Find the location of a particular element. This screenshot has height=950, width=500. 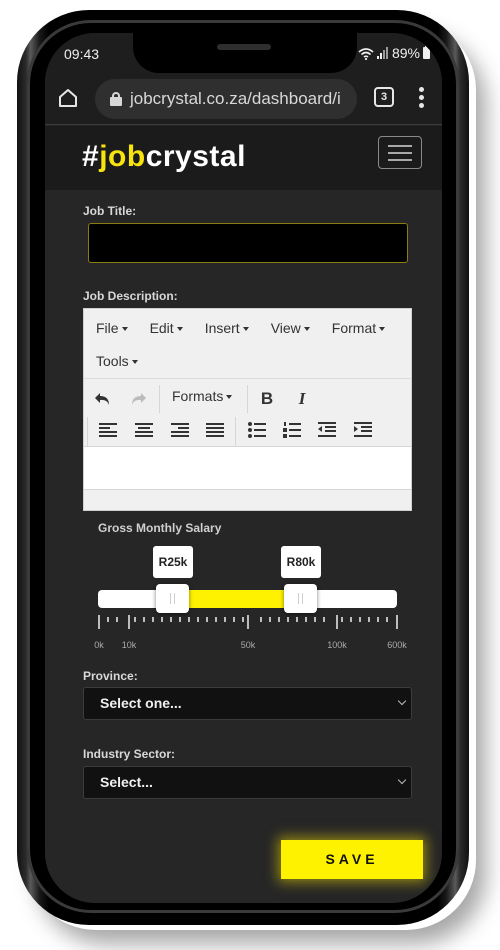

tick-label: 50k is located at coordinates (248, 645).